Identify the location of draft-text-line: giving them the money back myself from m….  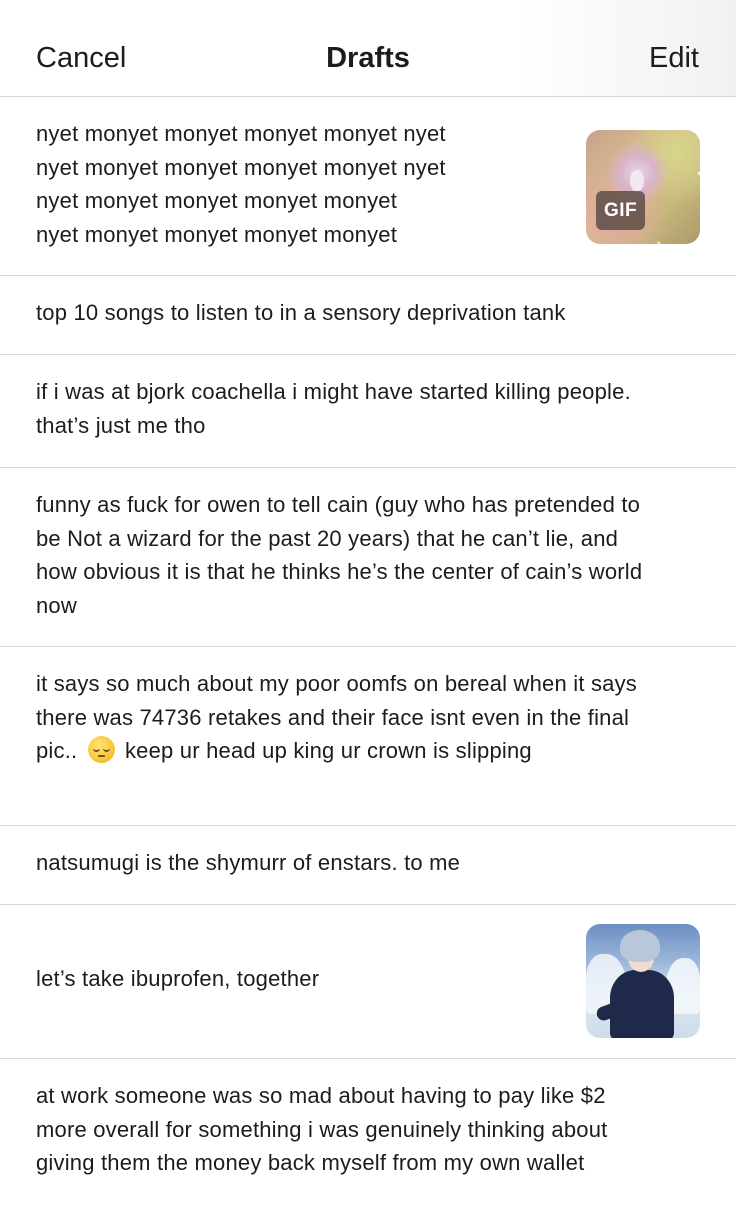
(310, 1162).